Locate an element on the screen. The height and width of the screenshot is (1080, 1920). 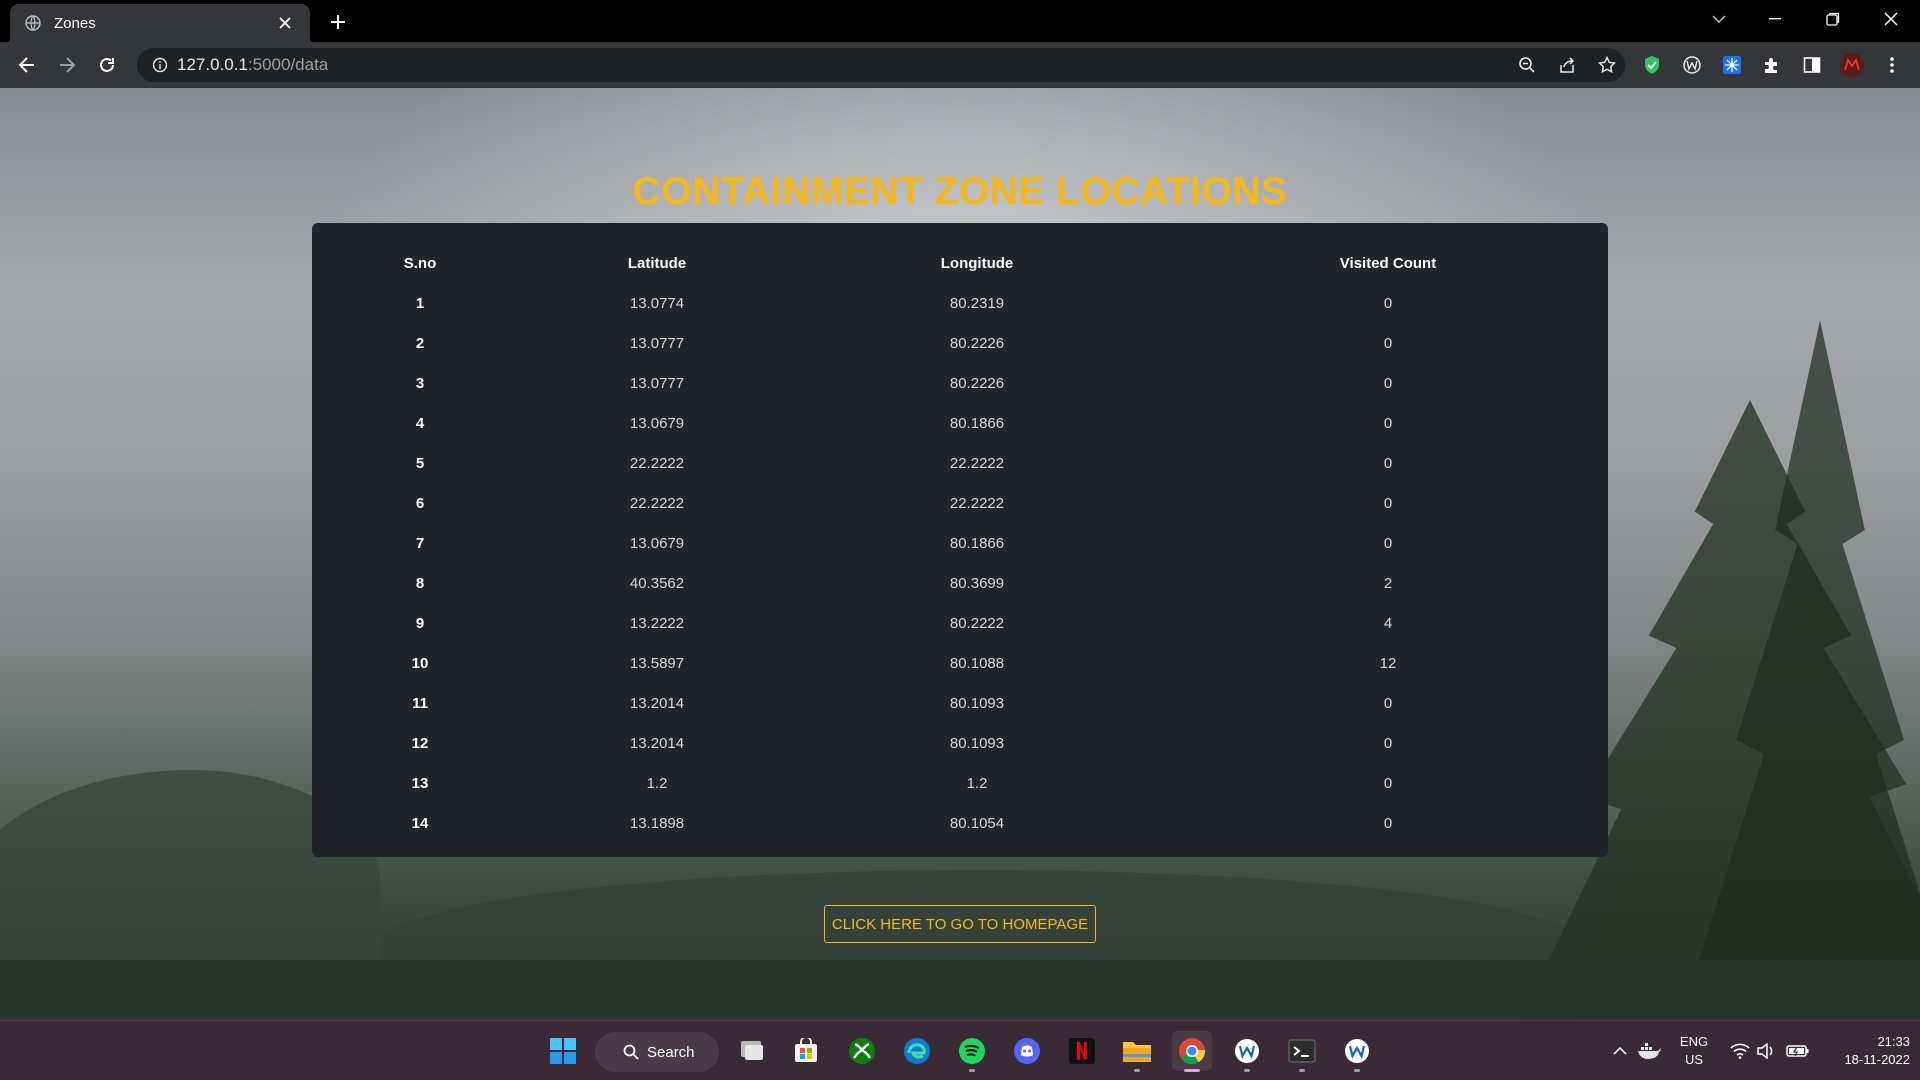
docker-icon is located at coordinates (1649, 1051).